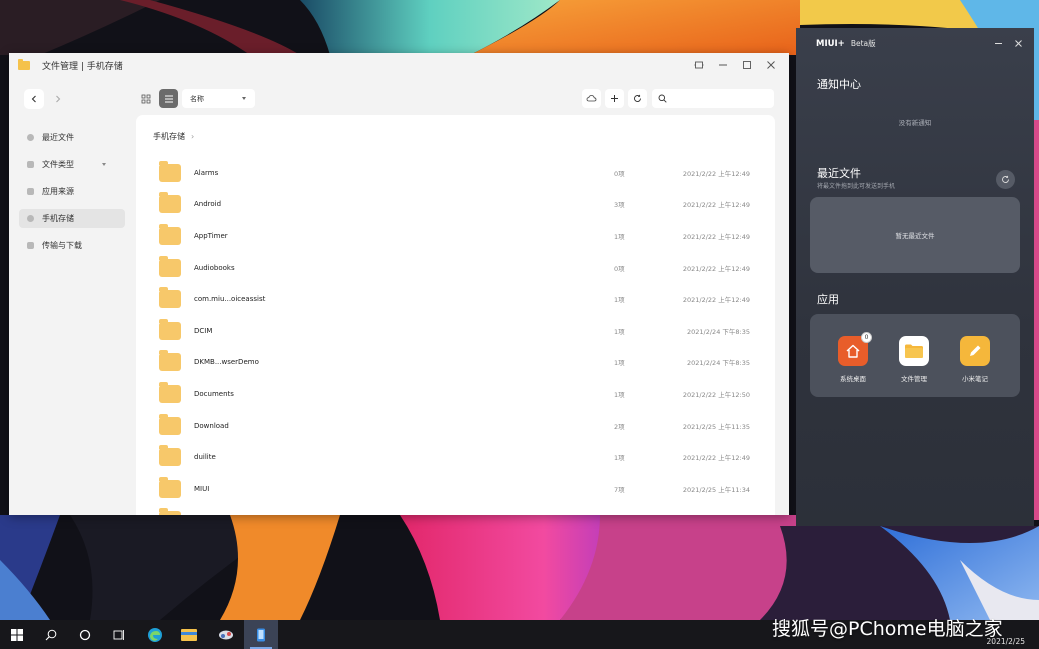 The height and width of the screenshot is (649, 1039). Describe the element at coordinates (853, 357) in the screenshot. I see `app-system-launcher: 0 系统桌面` at that location.